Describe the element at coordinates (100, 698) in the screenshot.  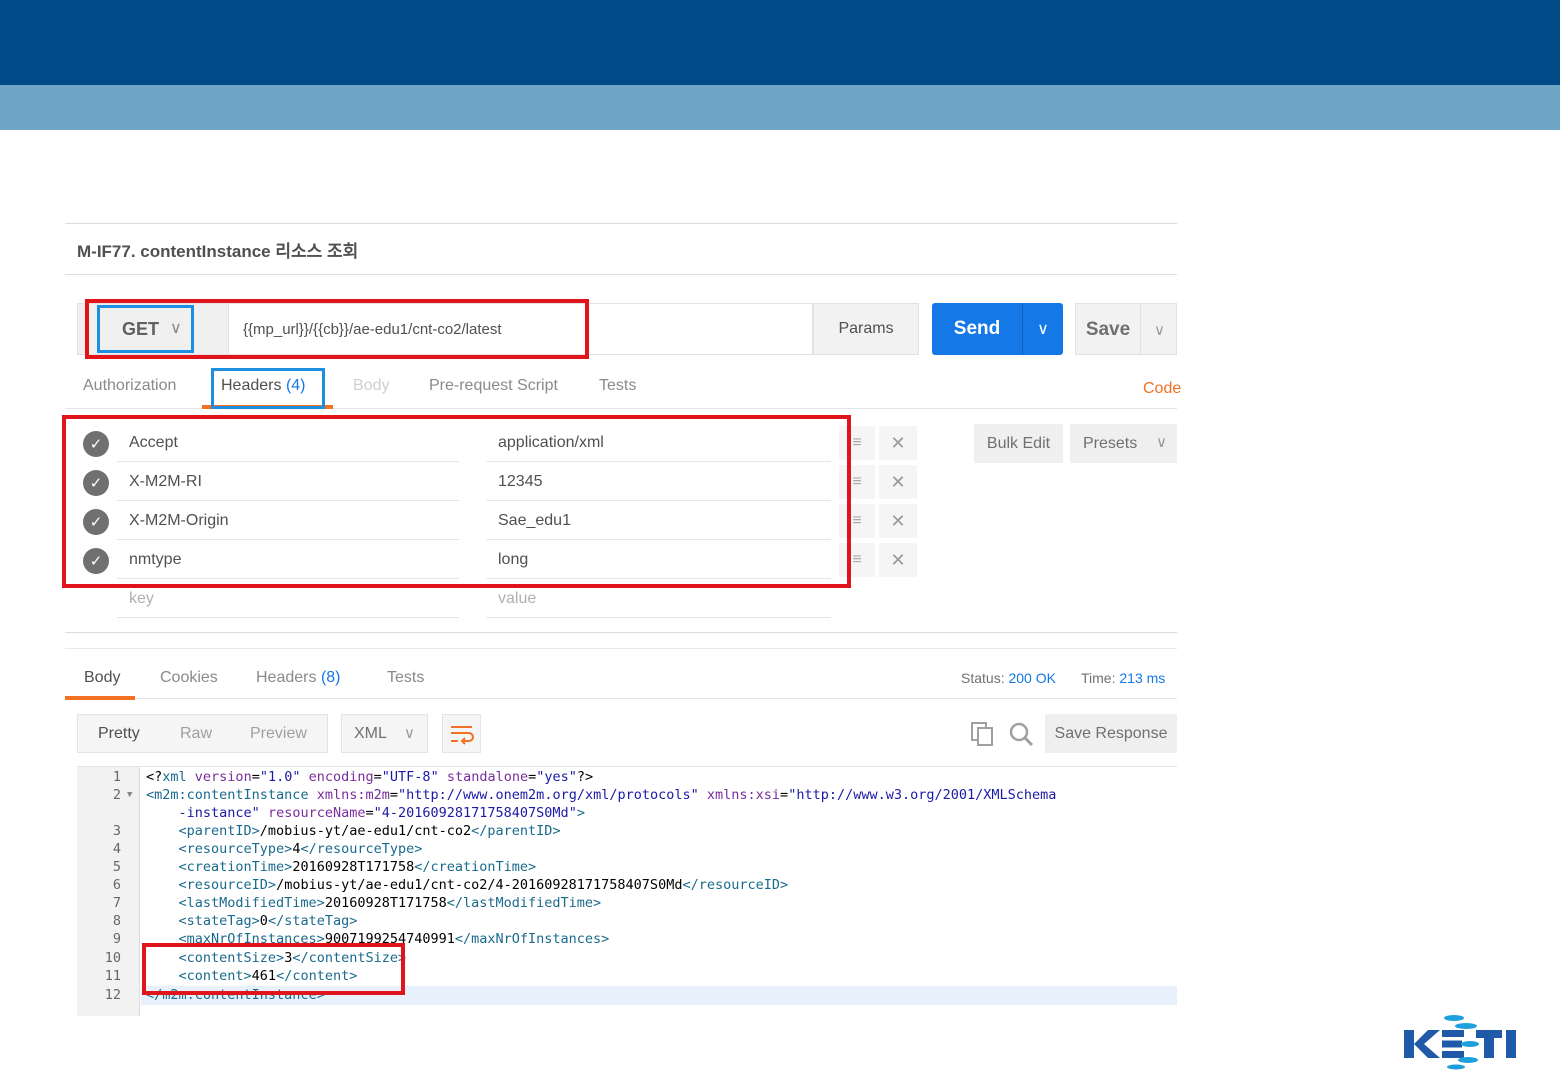
I see `active-tab-indicator` at that location.